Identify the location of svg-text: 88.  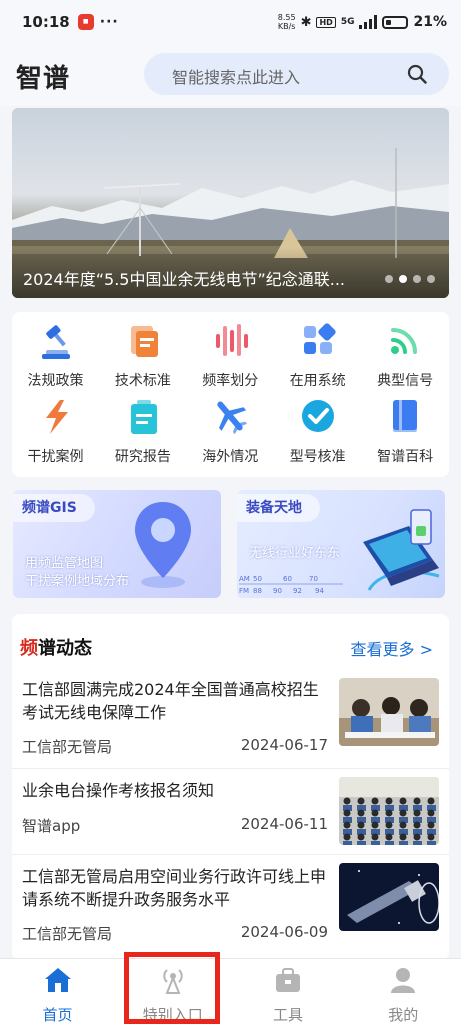
(257, 591).